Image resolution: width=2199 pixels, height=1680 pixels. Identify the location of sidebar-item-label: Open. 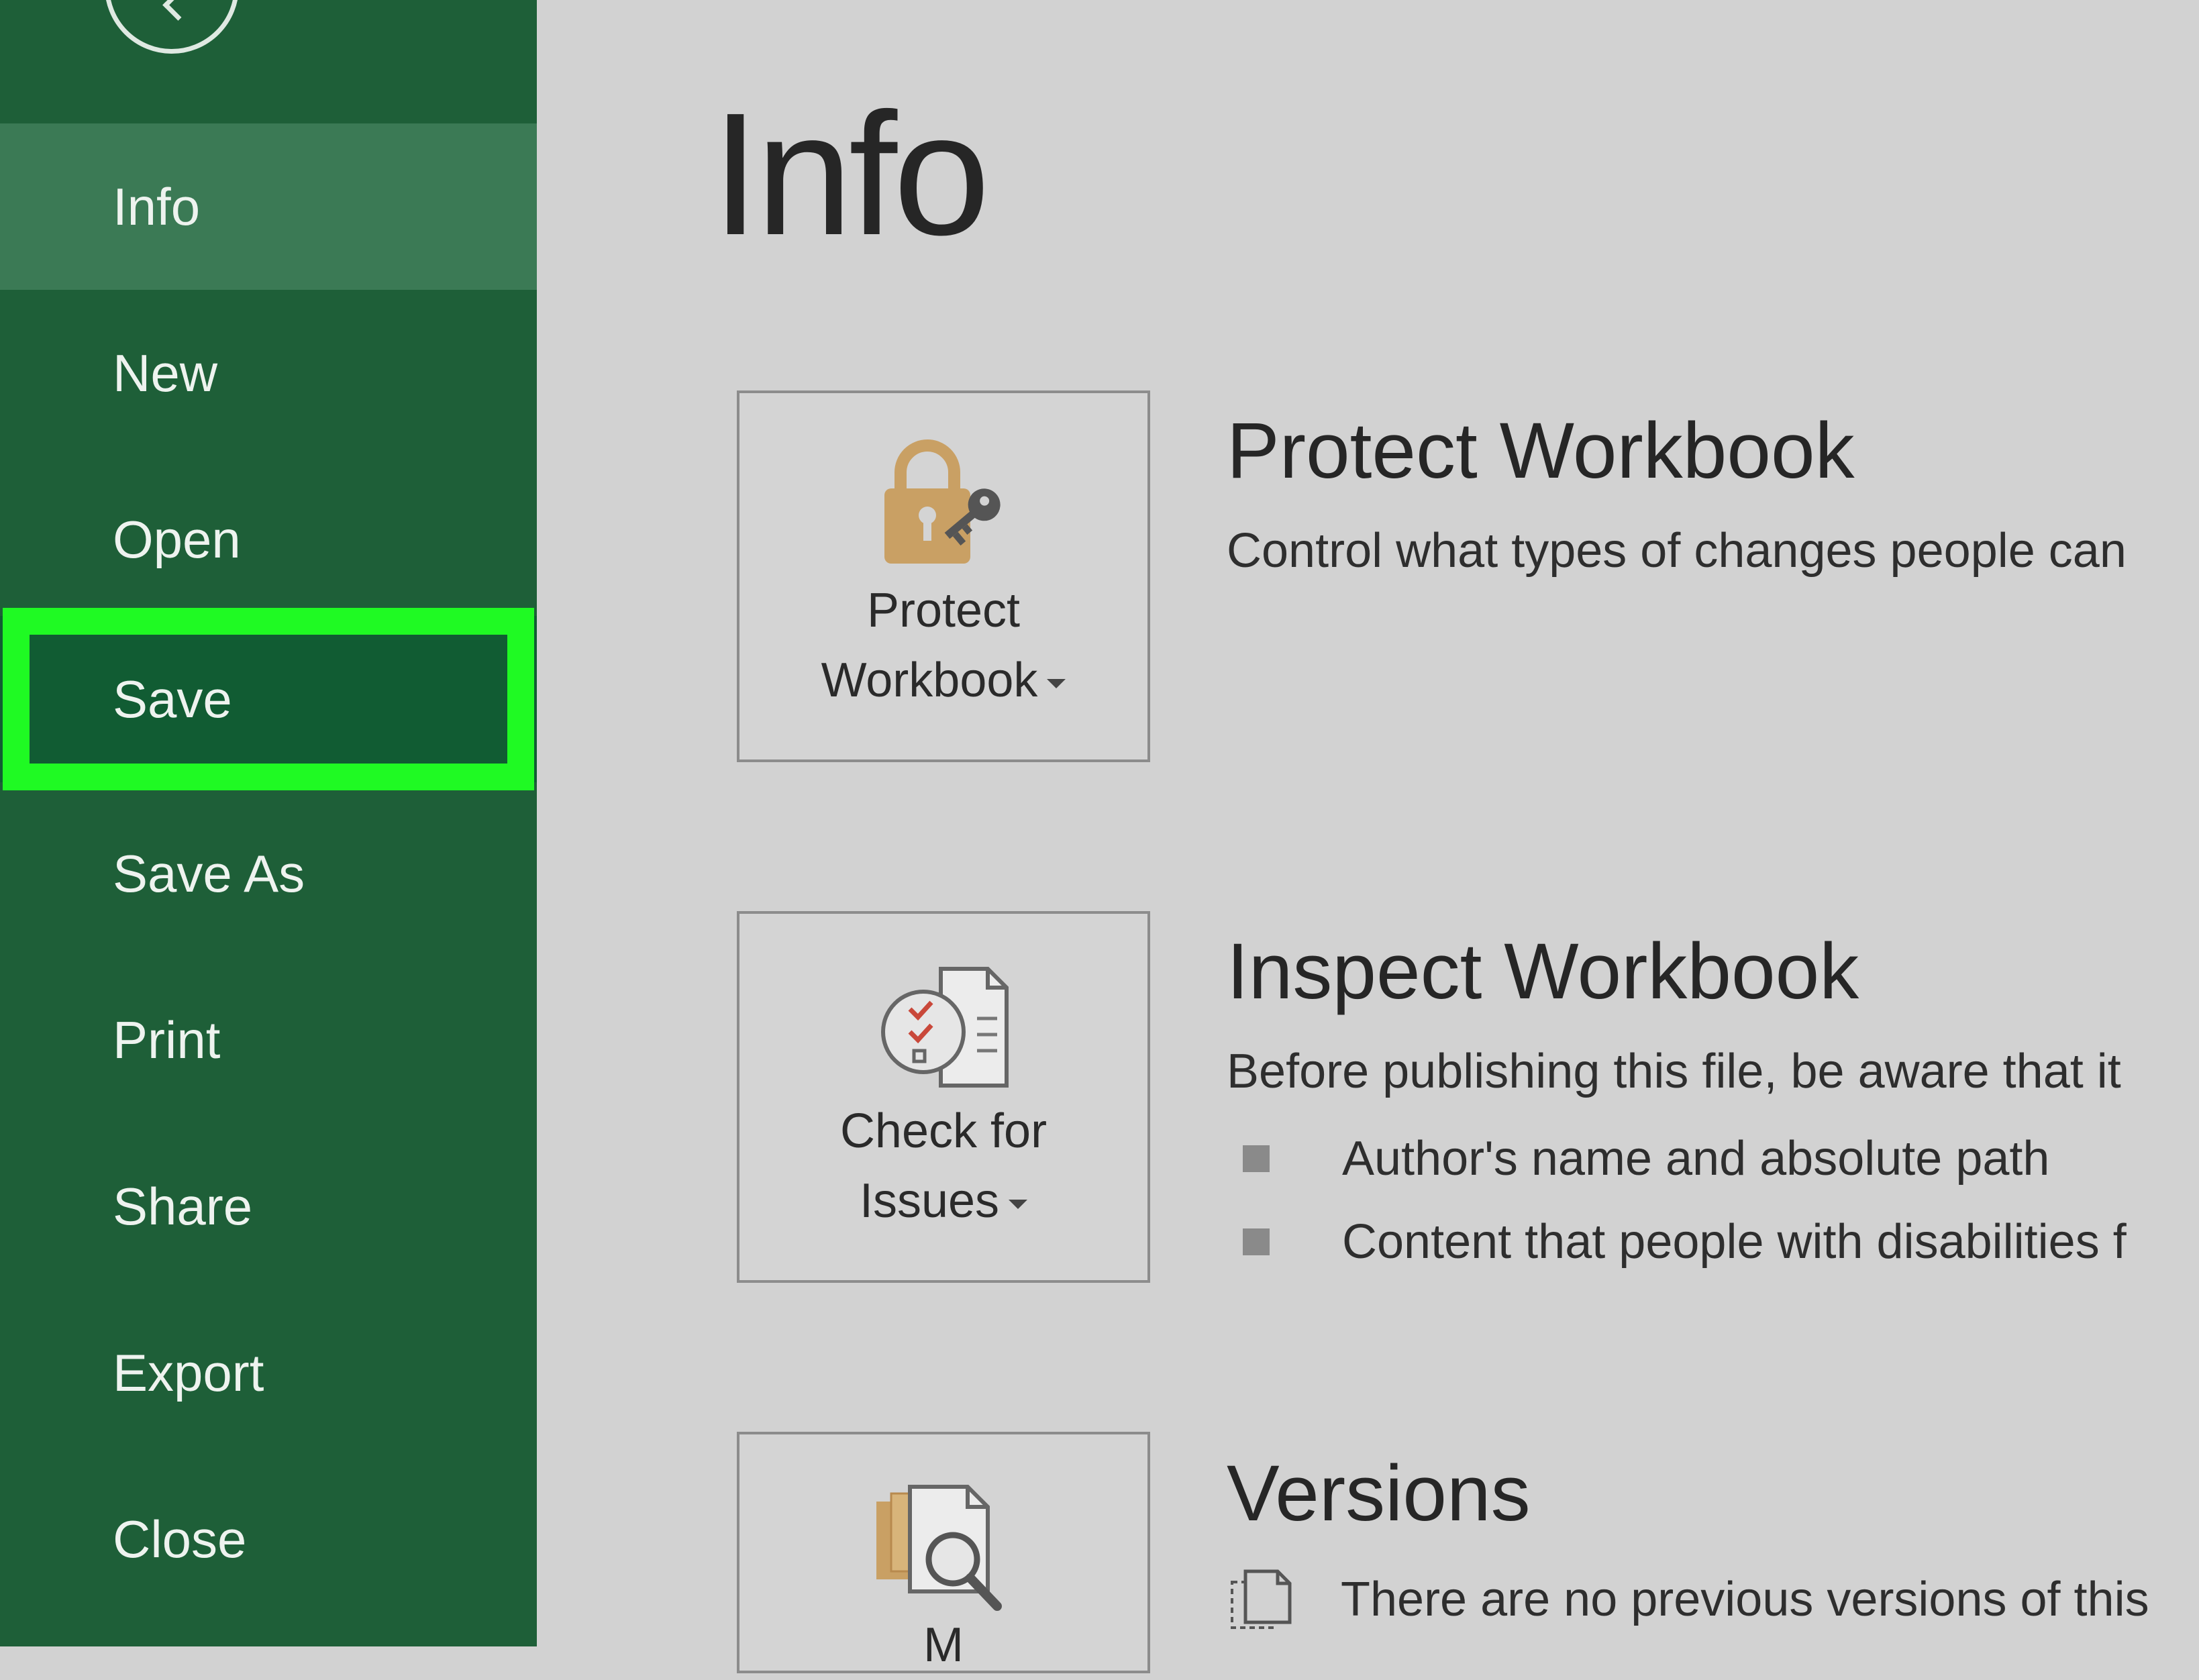
(177, 539).